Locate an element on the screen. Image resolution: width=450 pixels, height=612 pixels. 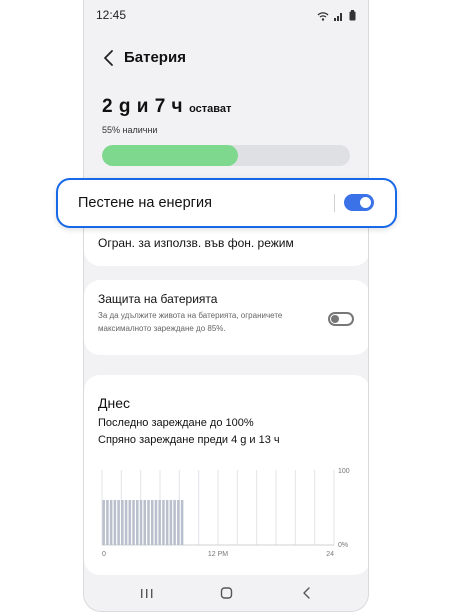
power-saving-label: Пестене на енергия is located at coordinates (145, 203).